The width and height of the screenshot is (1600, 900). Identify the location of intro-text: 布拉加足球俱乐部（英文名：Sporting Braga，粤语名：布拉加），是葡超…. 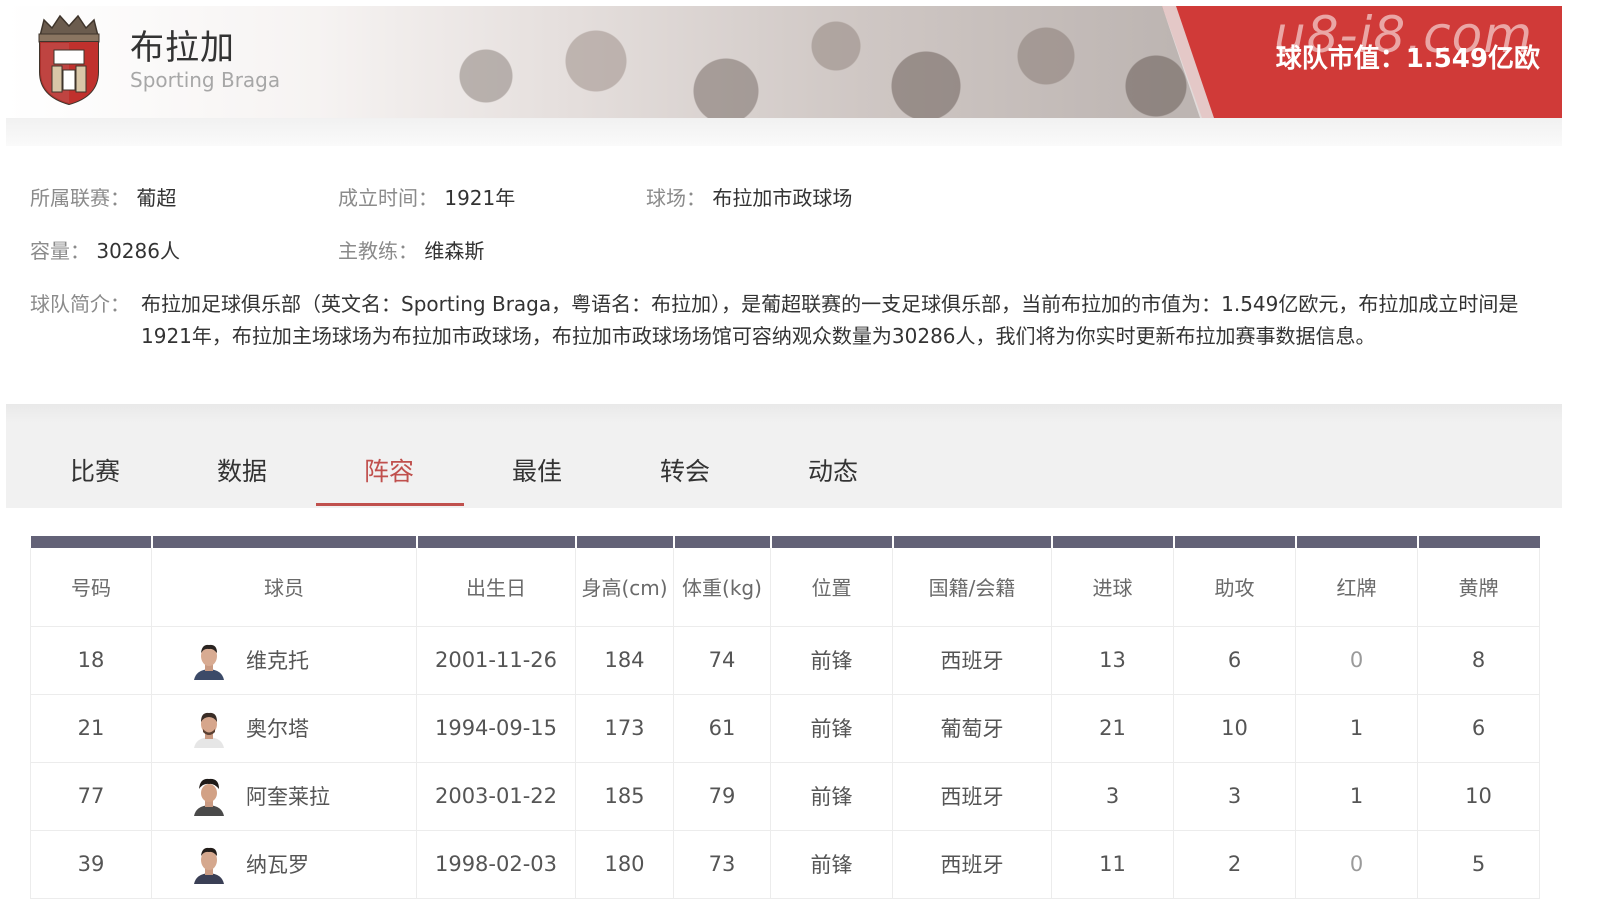
(830, 320).